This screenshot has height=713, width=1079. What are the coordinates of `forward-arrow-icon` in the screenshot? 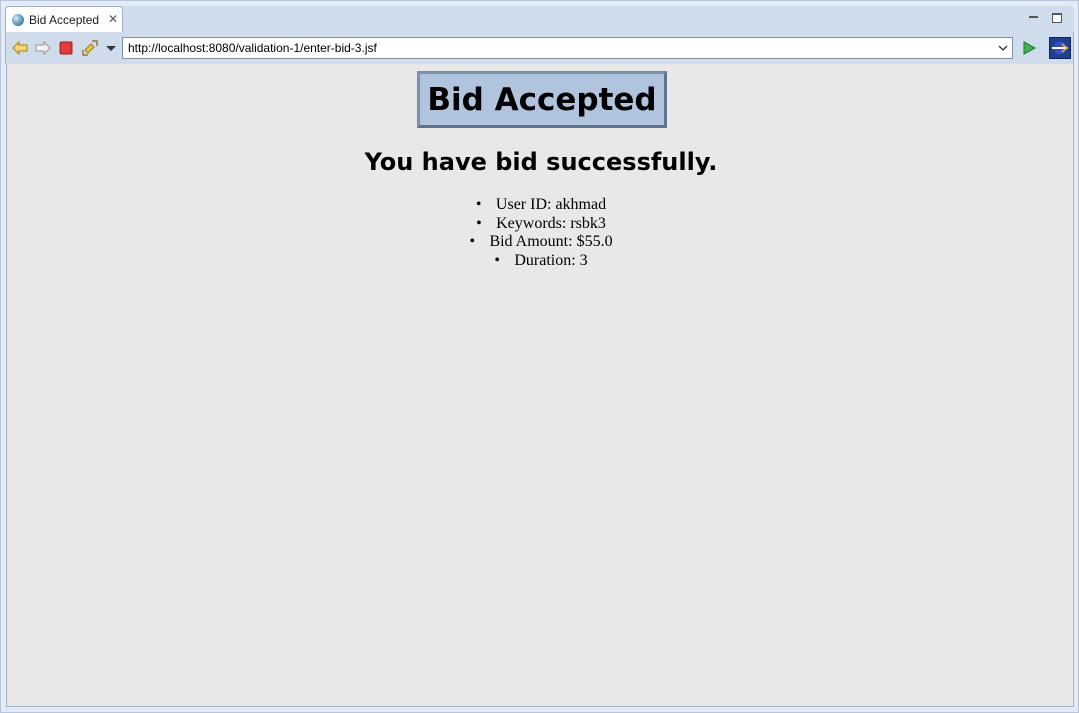 It's located at (43, 48).